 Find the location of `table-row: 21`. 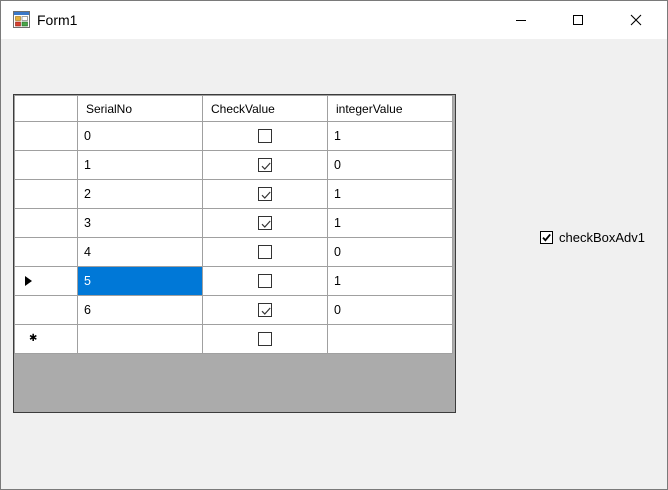

table-row: 21 is located at coordinates (233, 194).